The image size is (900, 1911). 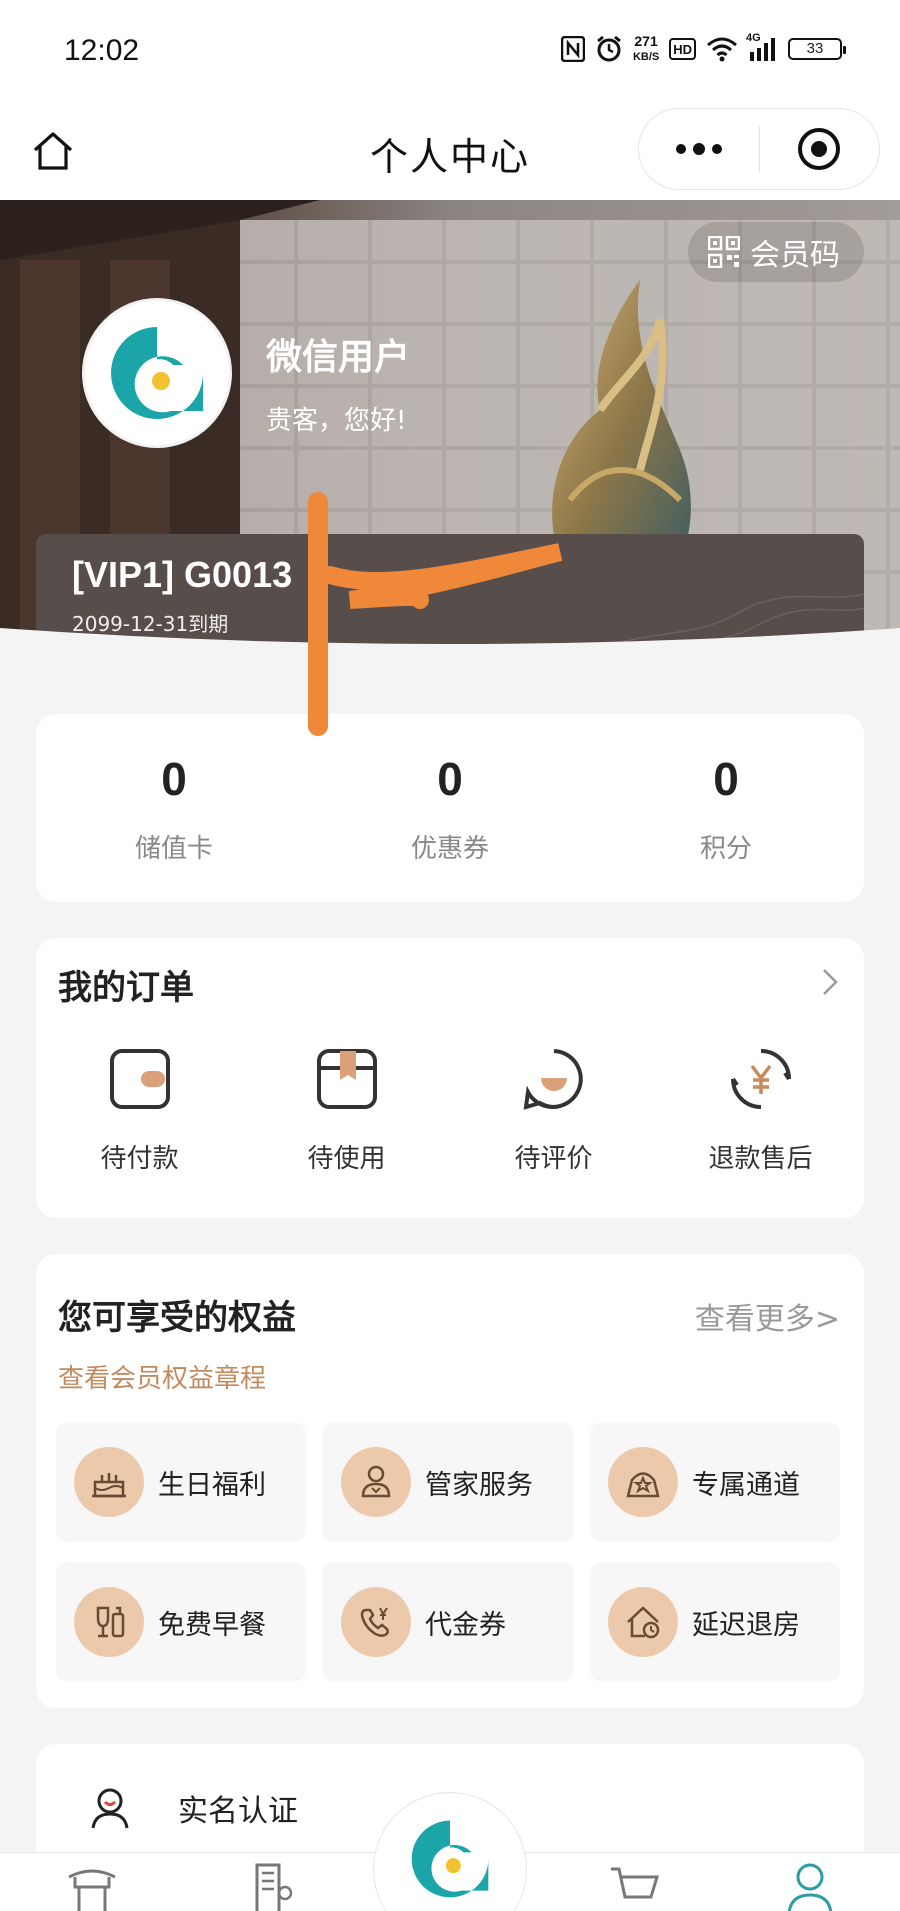 What do you see at coordinates (761, 1079) in the screenshot?
I see `yen-refund-icon` at bounding box center [761, 1079].